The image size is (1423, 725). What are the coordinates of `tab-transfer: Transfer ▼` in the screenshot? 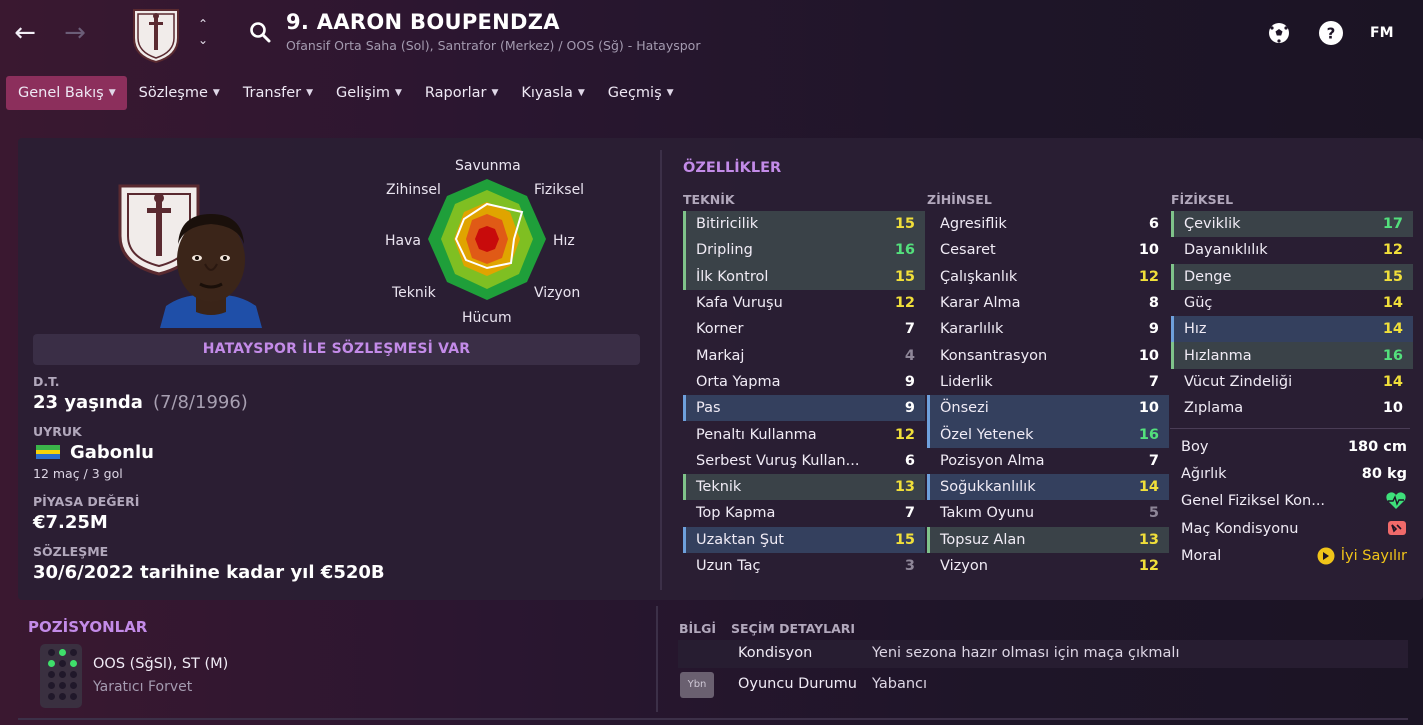 It's located at (277, 93).